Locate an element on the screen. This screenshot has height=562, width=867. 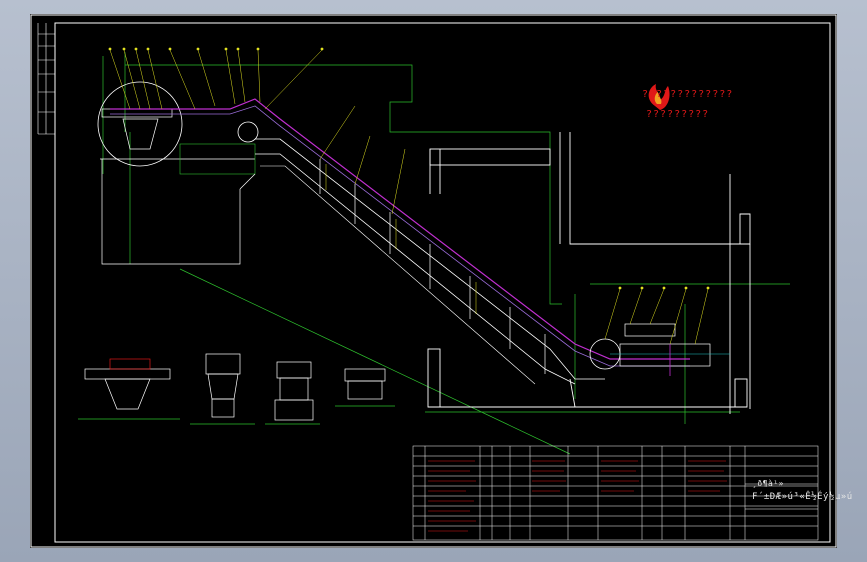
section-view-c is located at coordinates (292, 393).